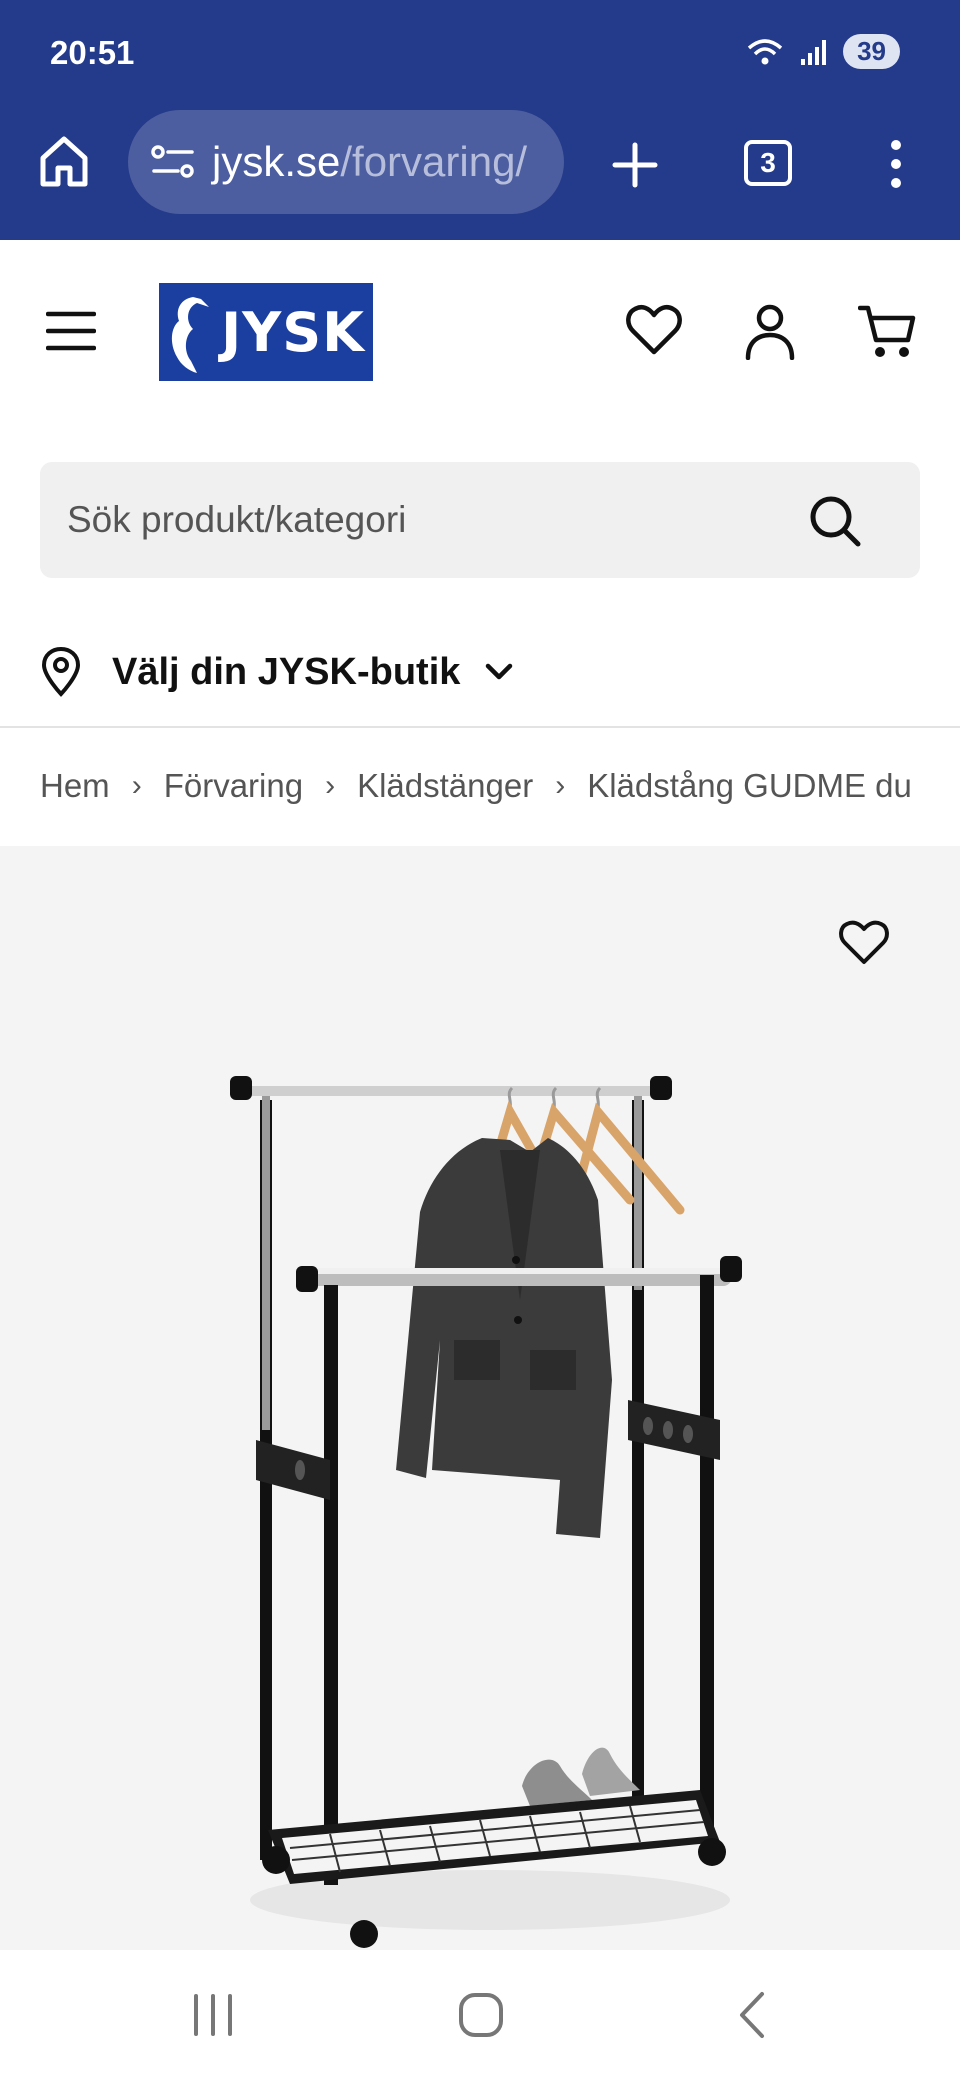 The image size is (960, 2080). I want to click on store-selector: Välj din JYSK-butik, so click(277, 672).